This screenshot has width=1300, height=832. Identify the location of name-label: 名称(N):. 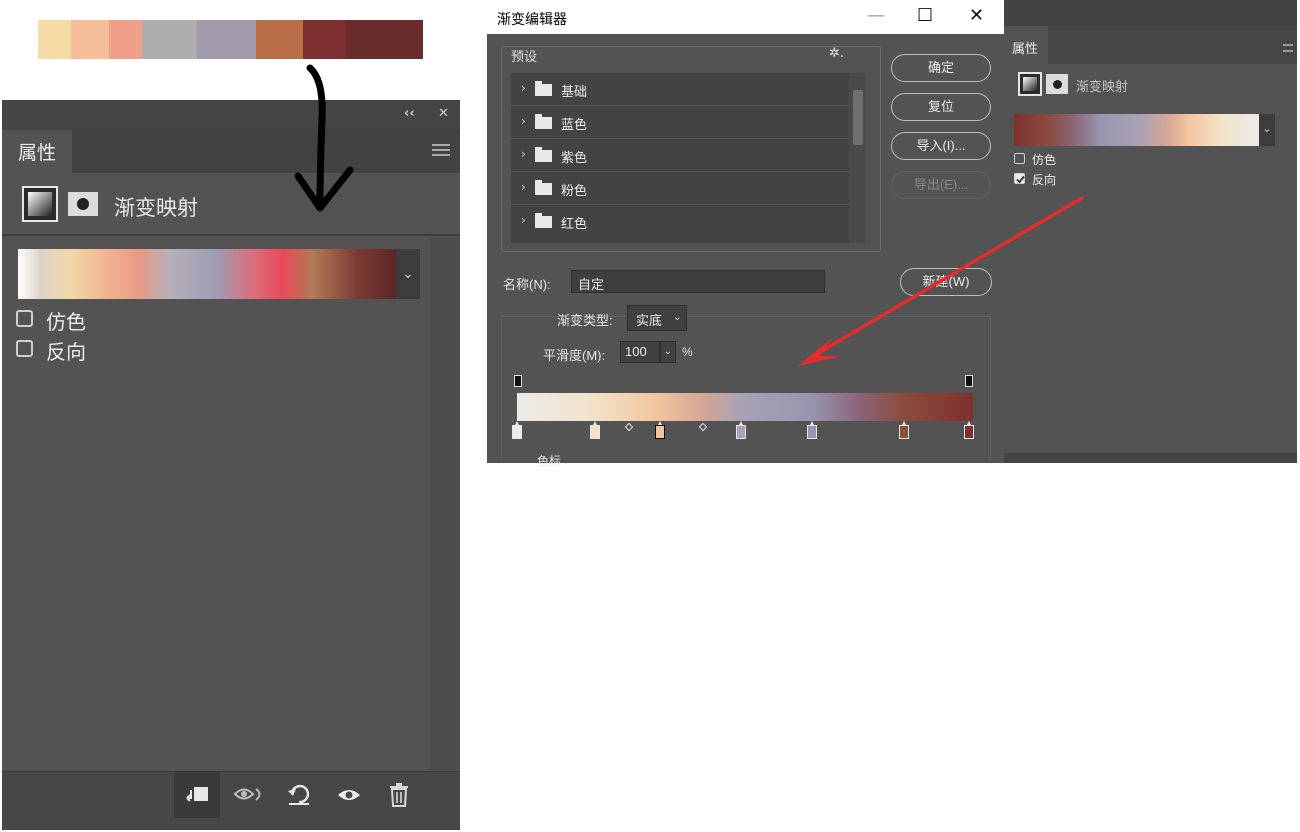
(527, 284).